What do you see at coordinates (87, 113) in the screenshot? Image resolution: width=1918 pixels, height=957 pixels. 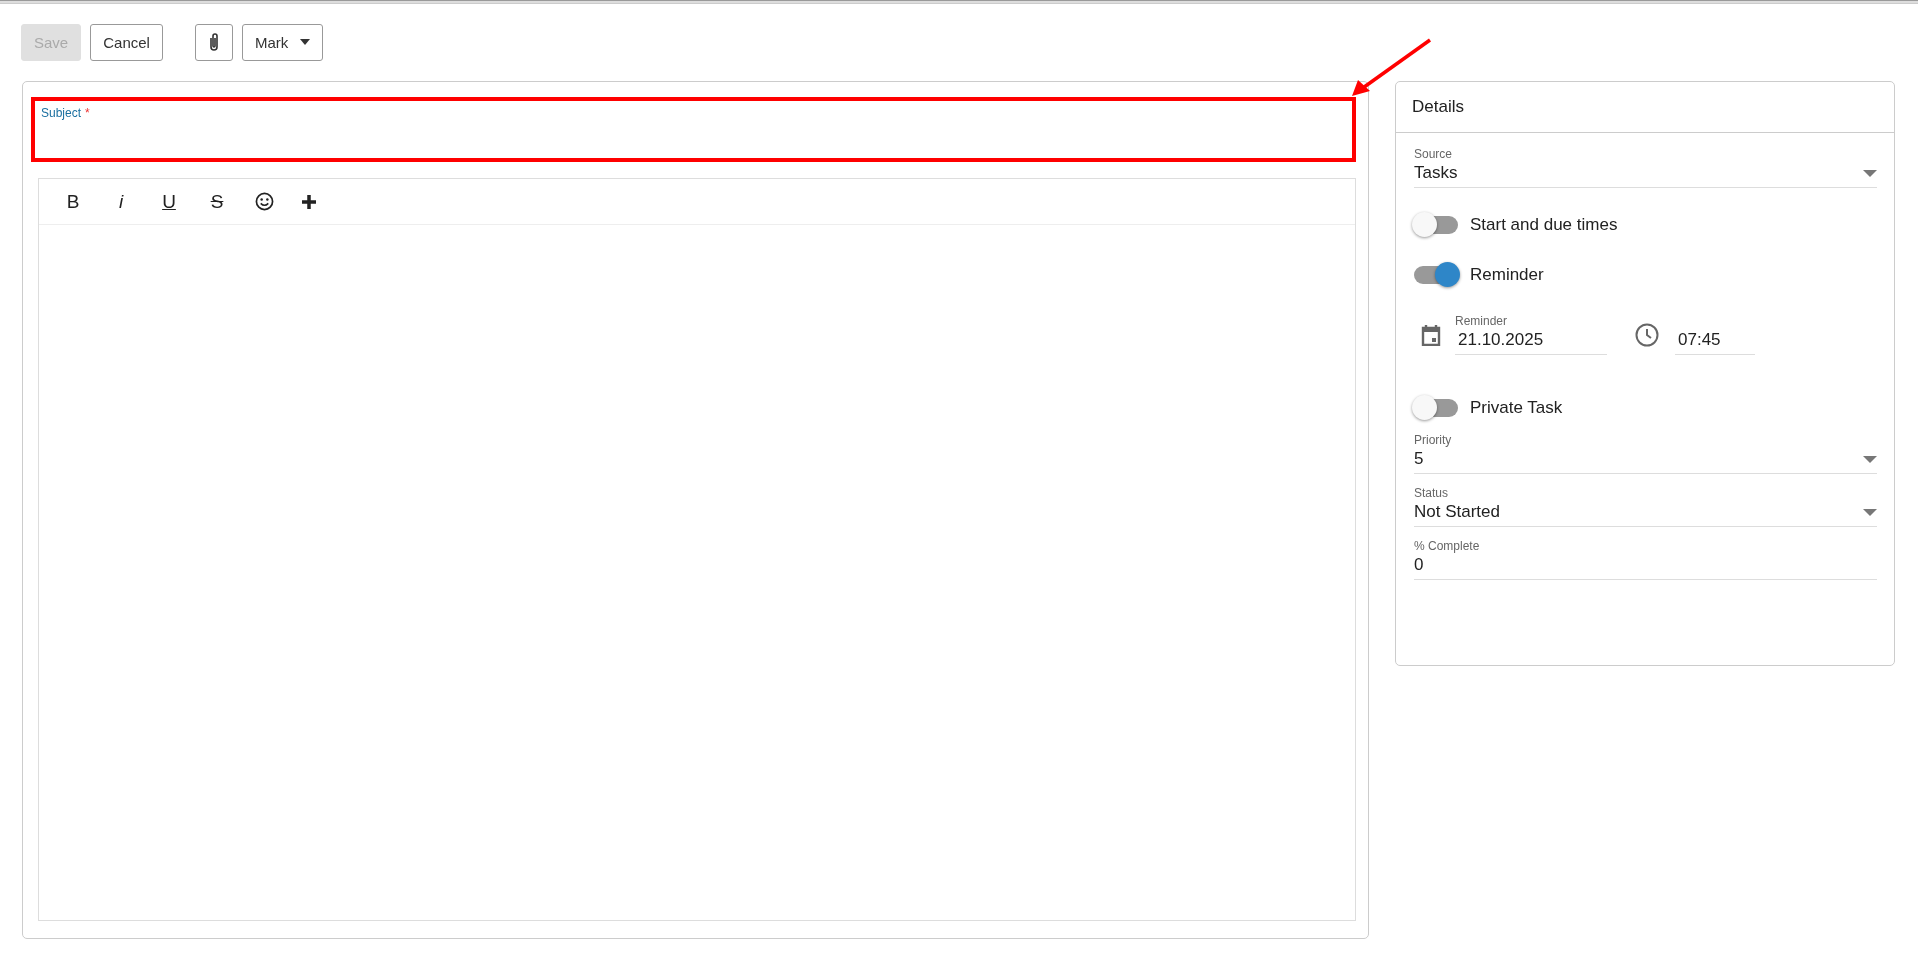 I see `required-mark: *` at bounding box center [87, 113].